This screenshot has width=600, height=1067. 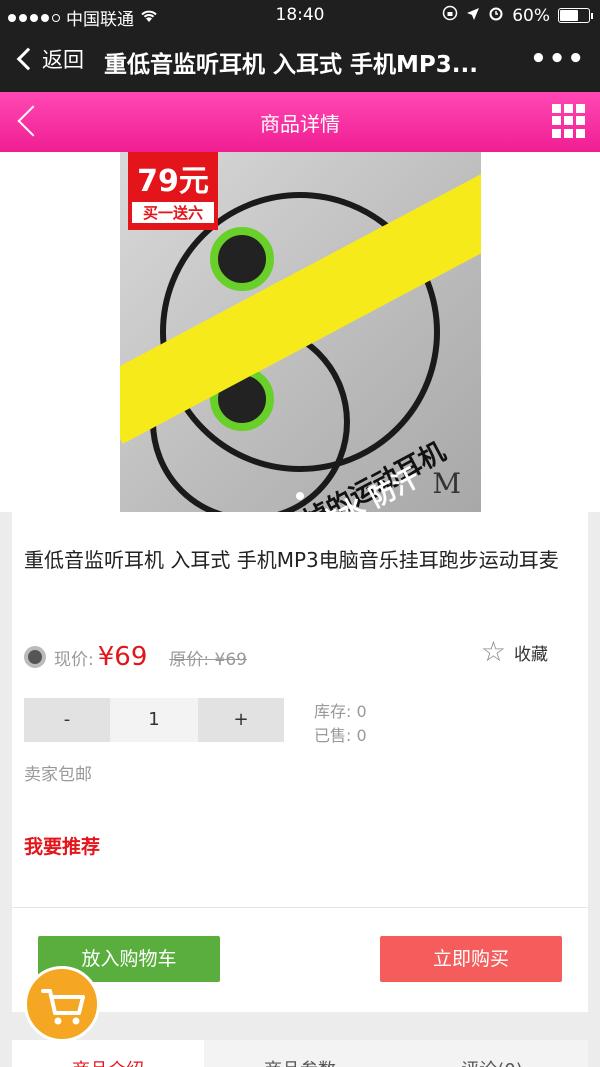 I want to click on tab-params: 商品参数, so click(x=300, y=1053).